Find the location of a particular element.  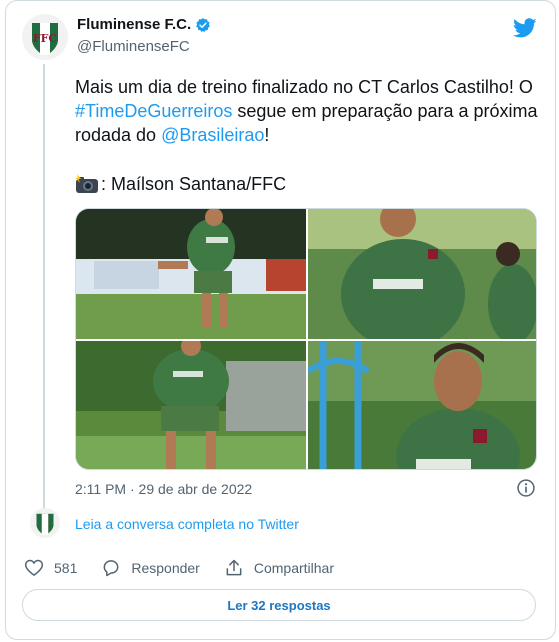

verified-badge-icon is located at coordinates (203, 24).